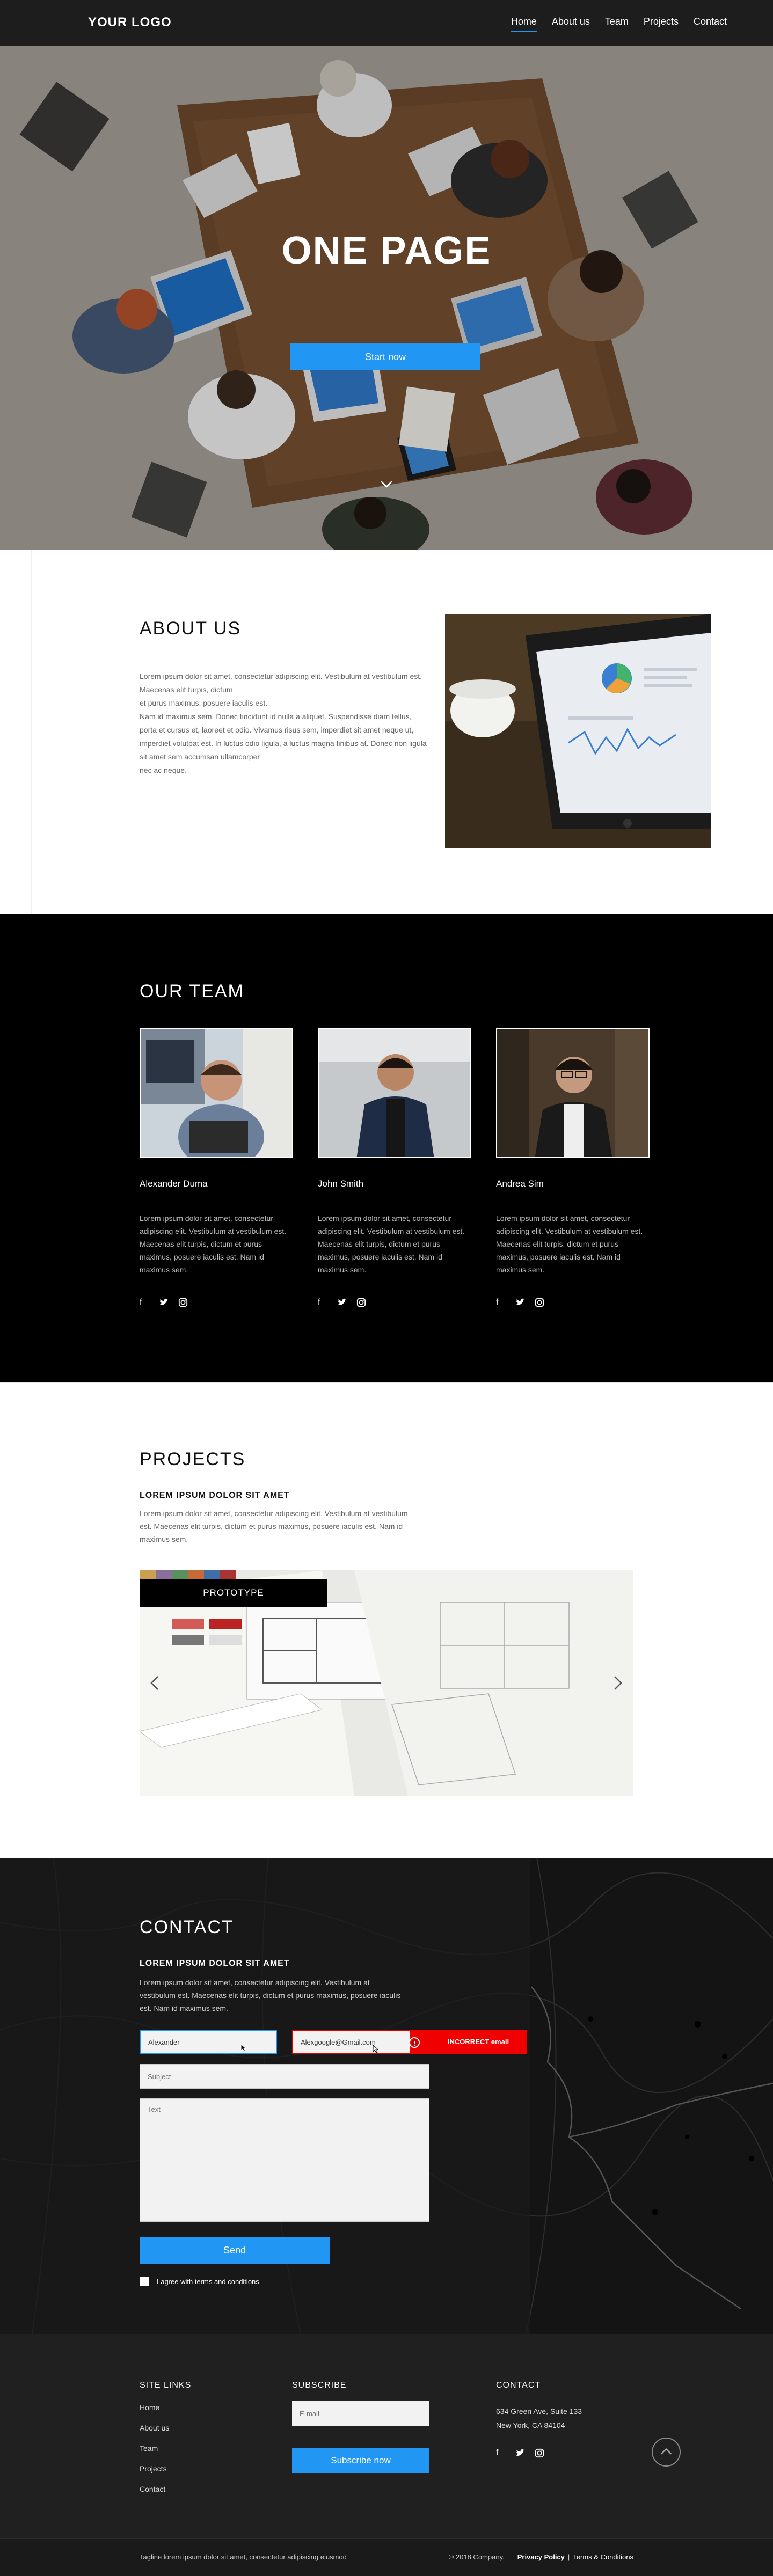 The width and height of the screenshot is (773, 2576). What do you see at coordinates (414, 2042) in the screenshot?
I see `error-icon: !` at bounding box center [414, 2042].